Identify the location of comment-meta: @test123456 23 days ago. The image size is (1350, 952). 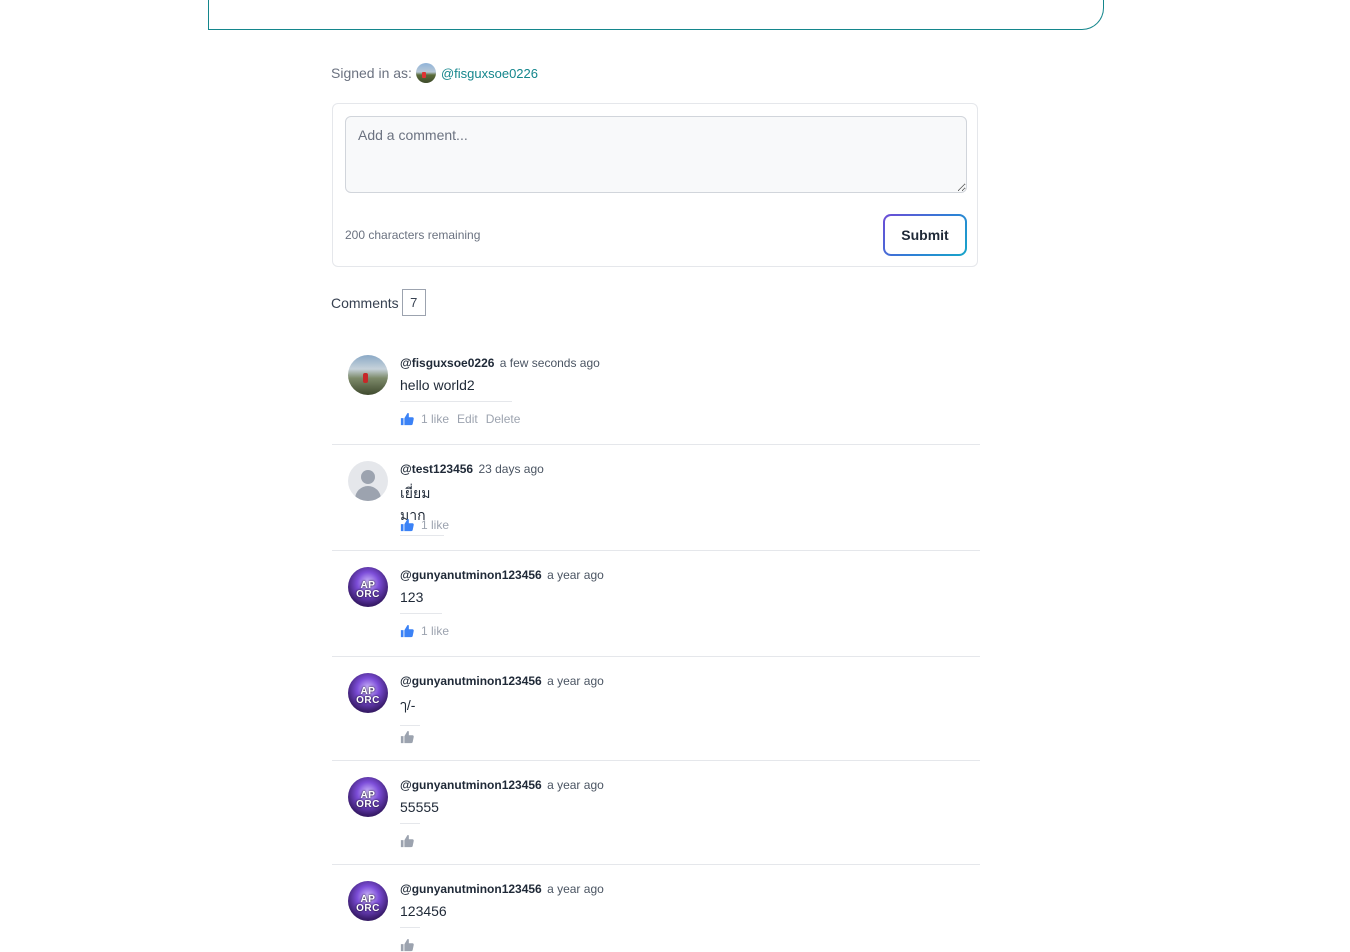
(472, 469).